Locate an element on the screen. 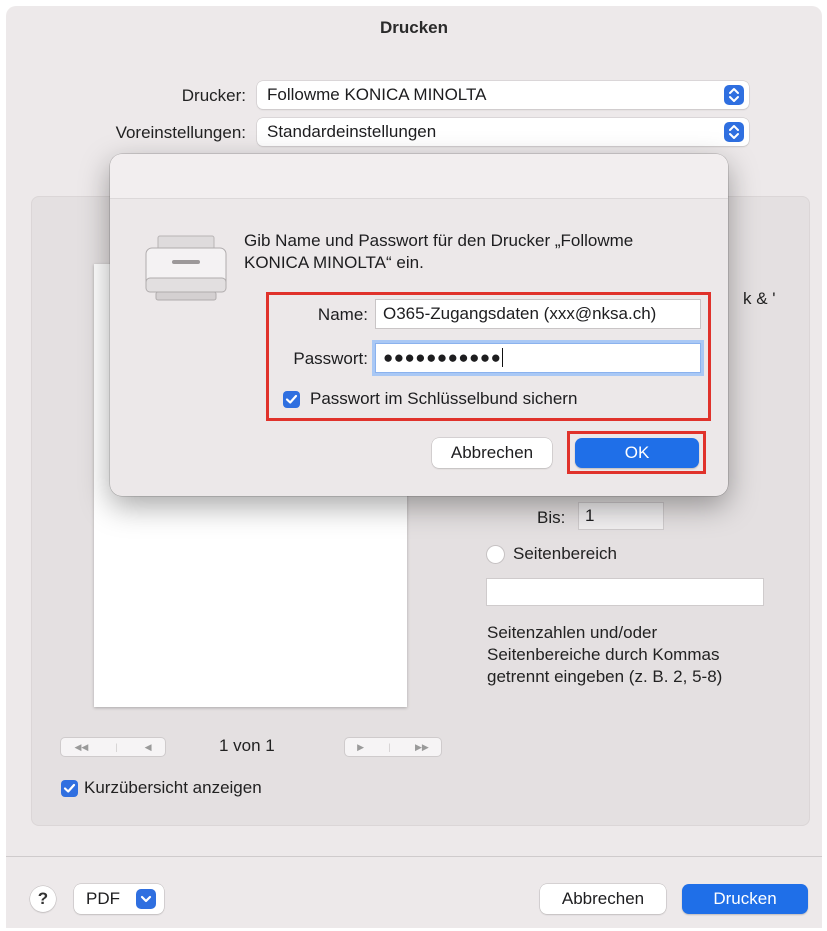 The height and width of the screenshot is (931, 827). pages-to-field: 1 is located at coordinates (621, 516).